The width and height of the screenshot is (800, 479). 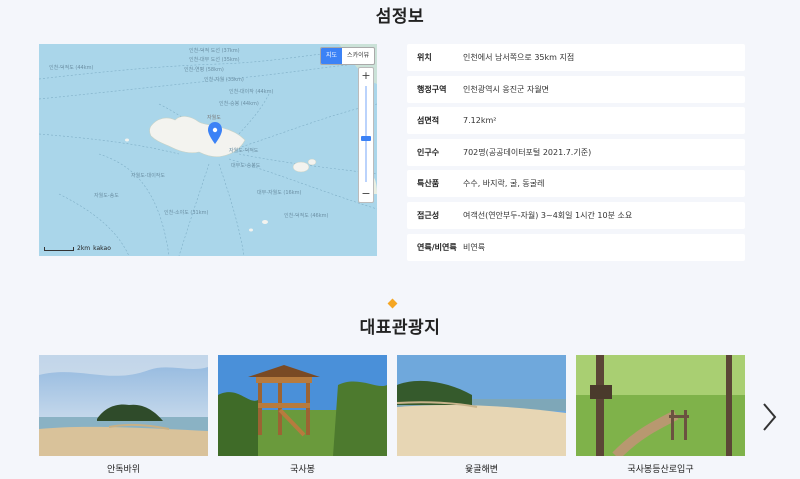 I want to click on attraction-card: 안독바위, so click(x=123, y=415).